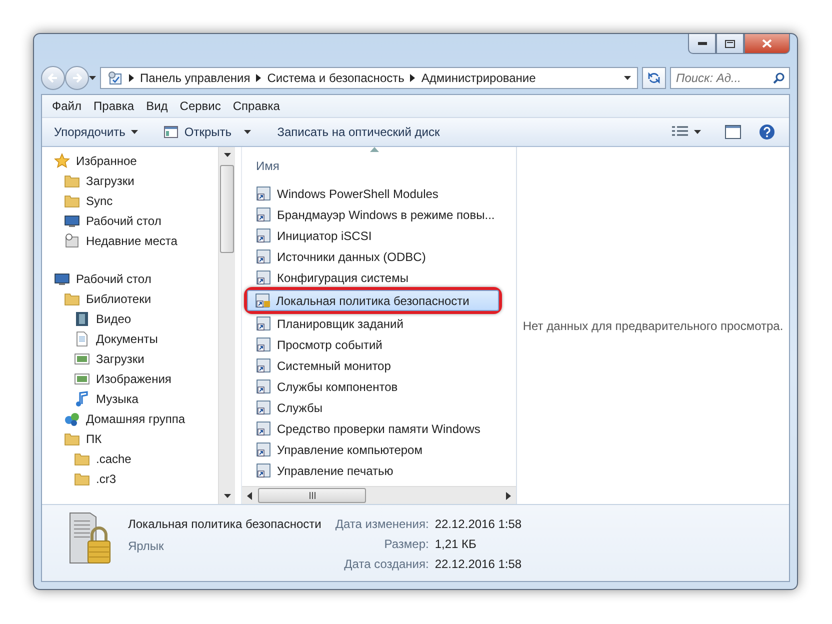  What do you see at coordinates (379, 235) in the screenshot?
I see `file-row: Инициатор iSCSI` at bounding box center [379, 235].